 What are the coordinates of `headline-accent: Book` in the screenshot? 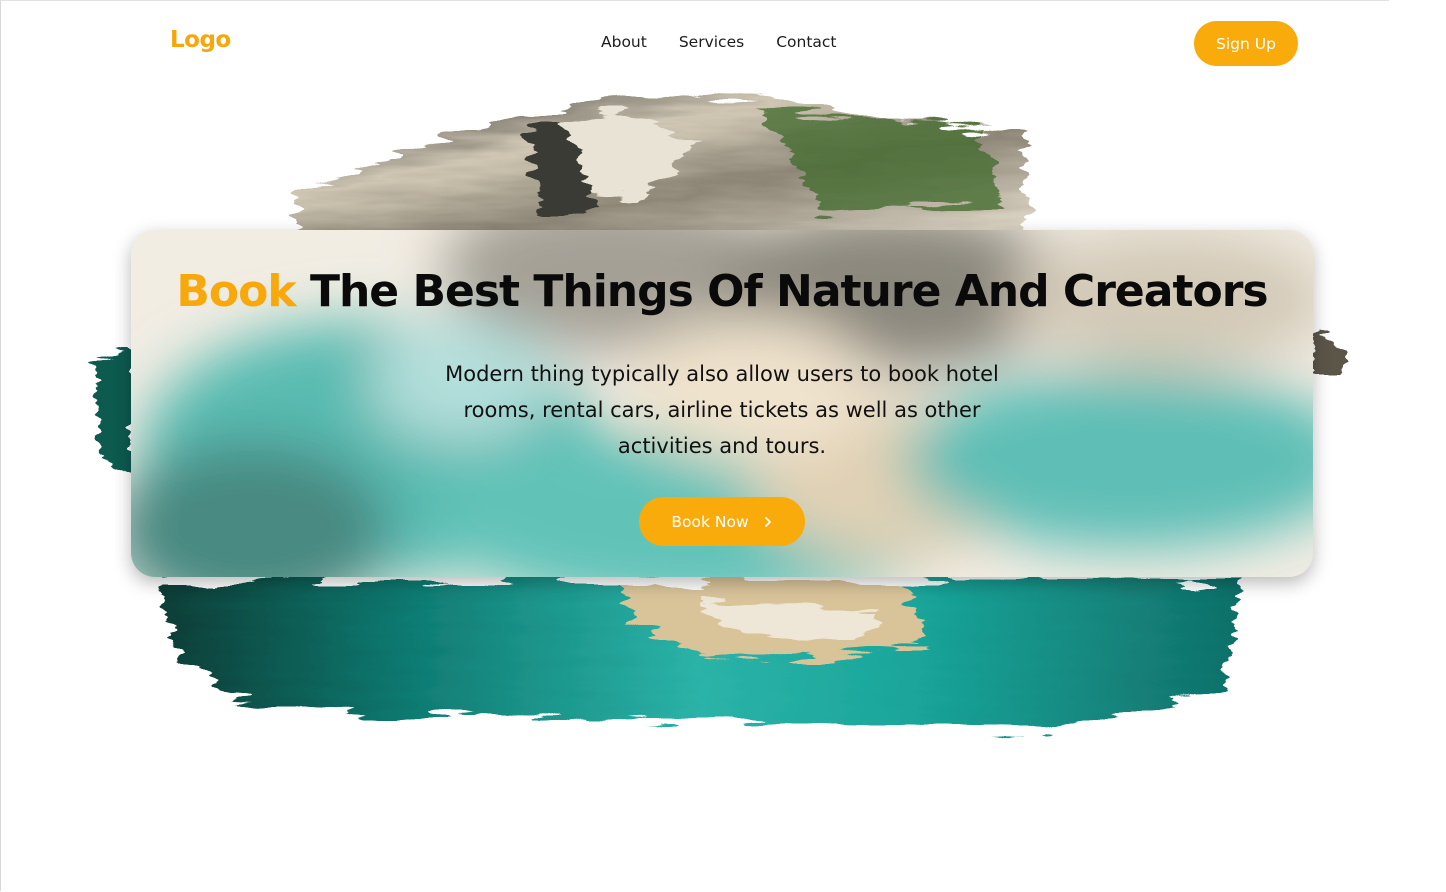 It's located at (236, 291).